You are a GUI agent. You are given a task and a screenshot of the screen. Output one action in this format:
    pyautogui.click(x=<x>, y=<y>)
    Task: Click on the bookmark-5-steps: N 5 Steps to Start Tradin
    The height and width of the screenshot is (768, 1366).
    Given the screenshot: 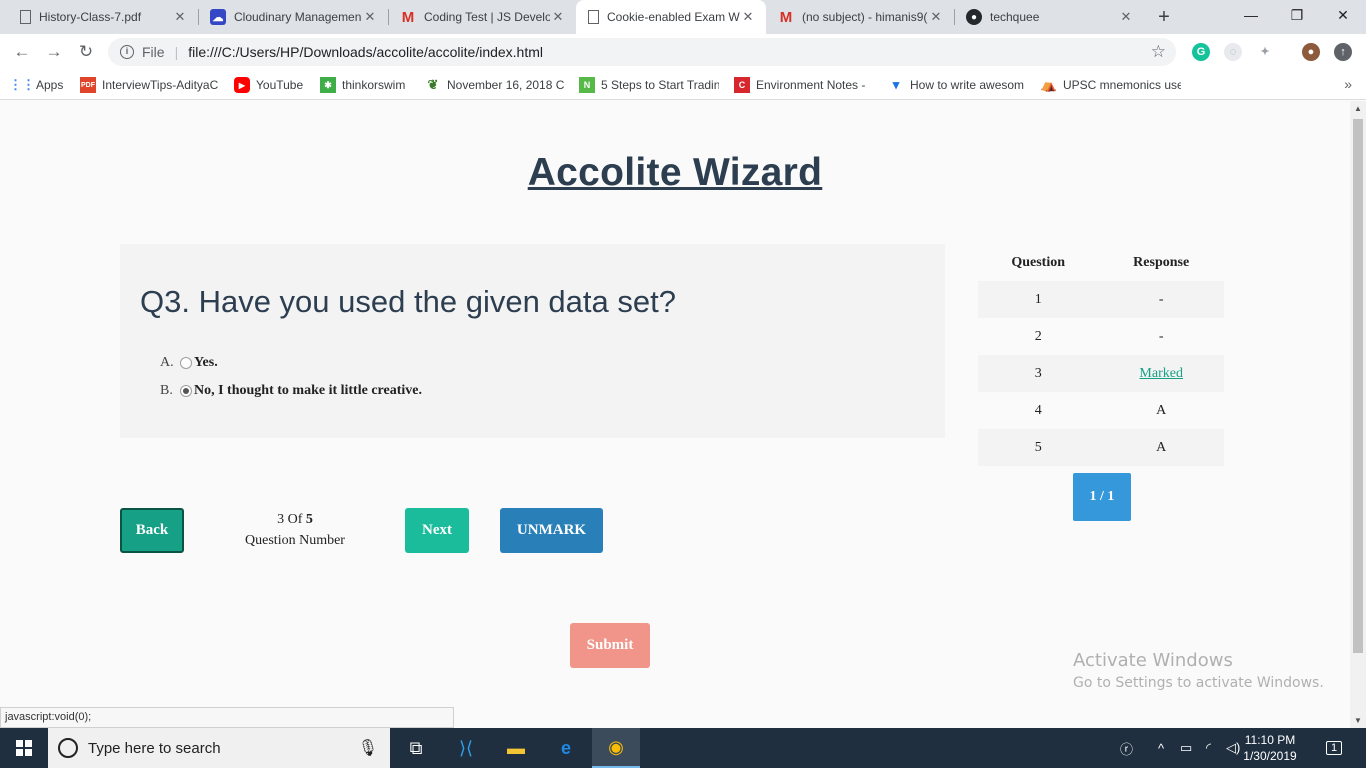 What is the action you would take?
    pyautogui.click(x=649, y=85)
    